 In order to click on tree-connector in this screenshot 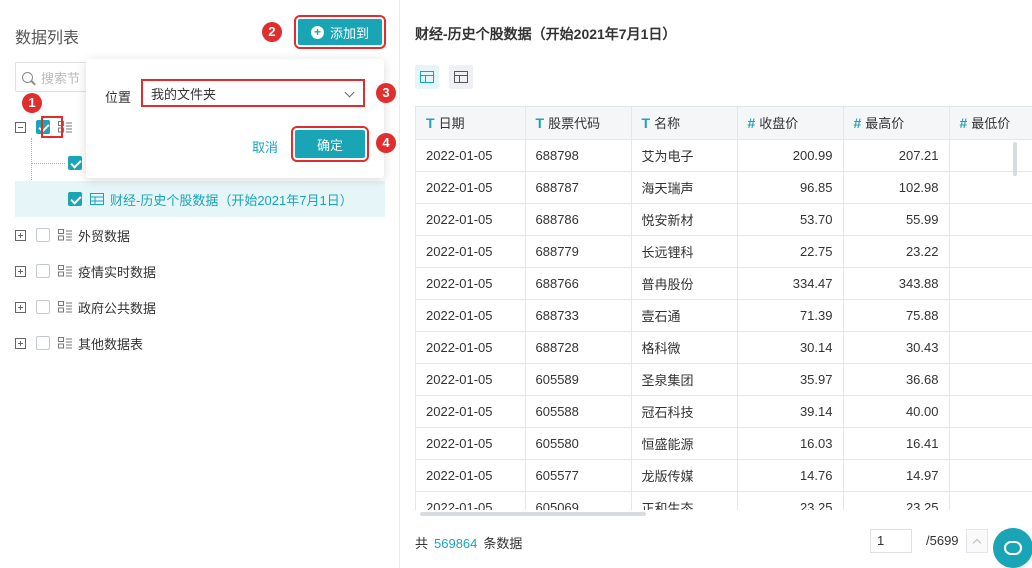, I will do `click(48, 163)`.